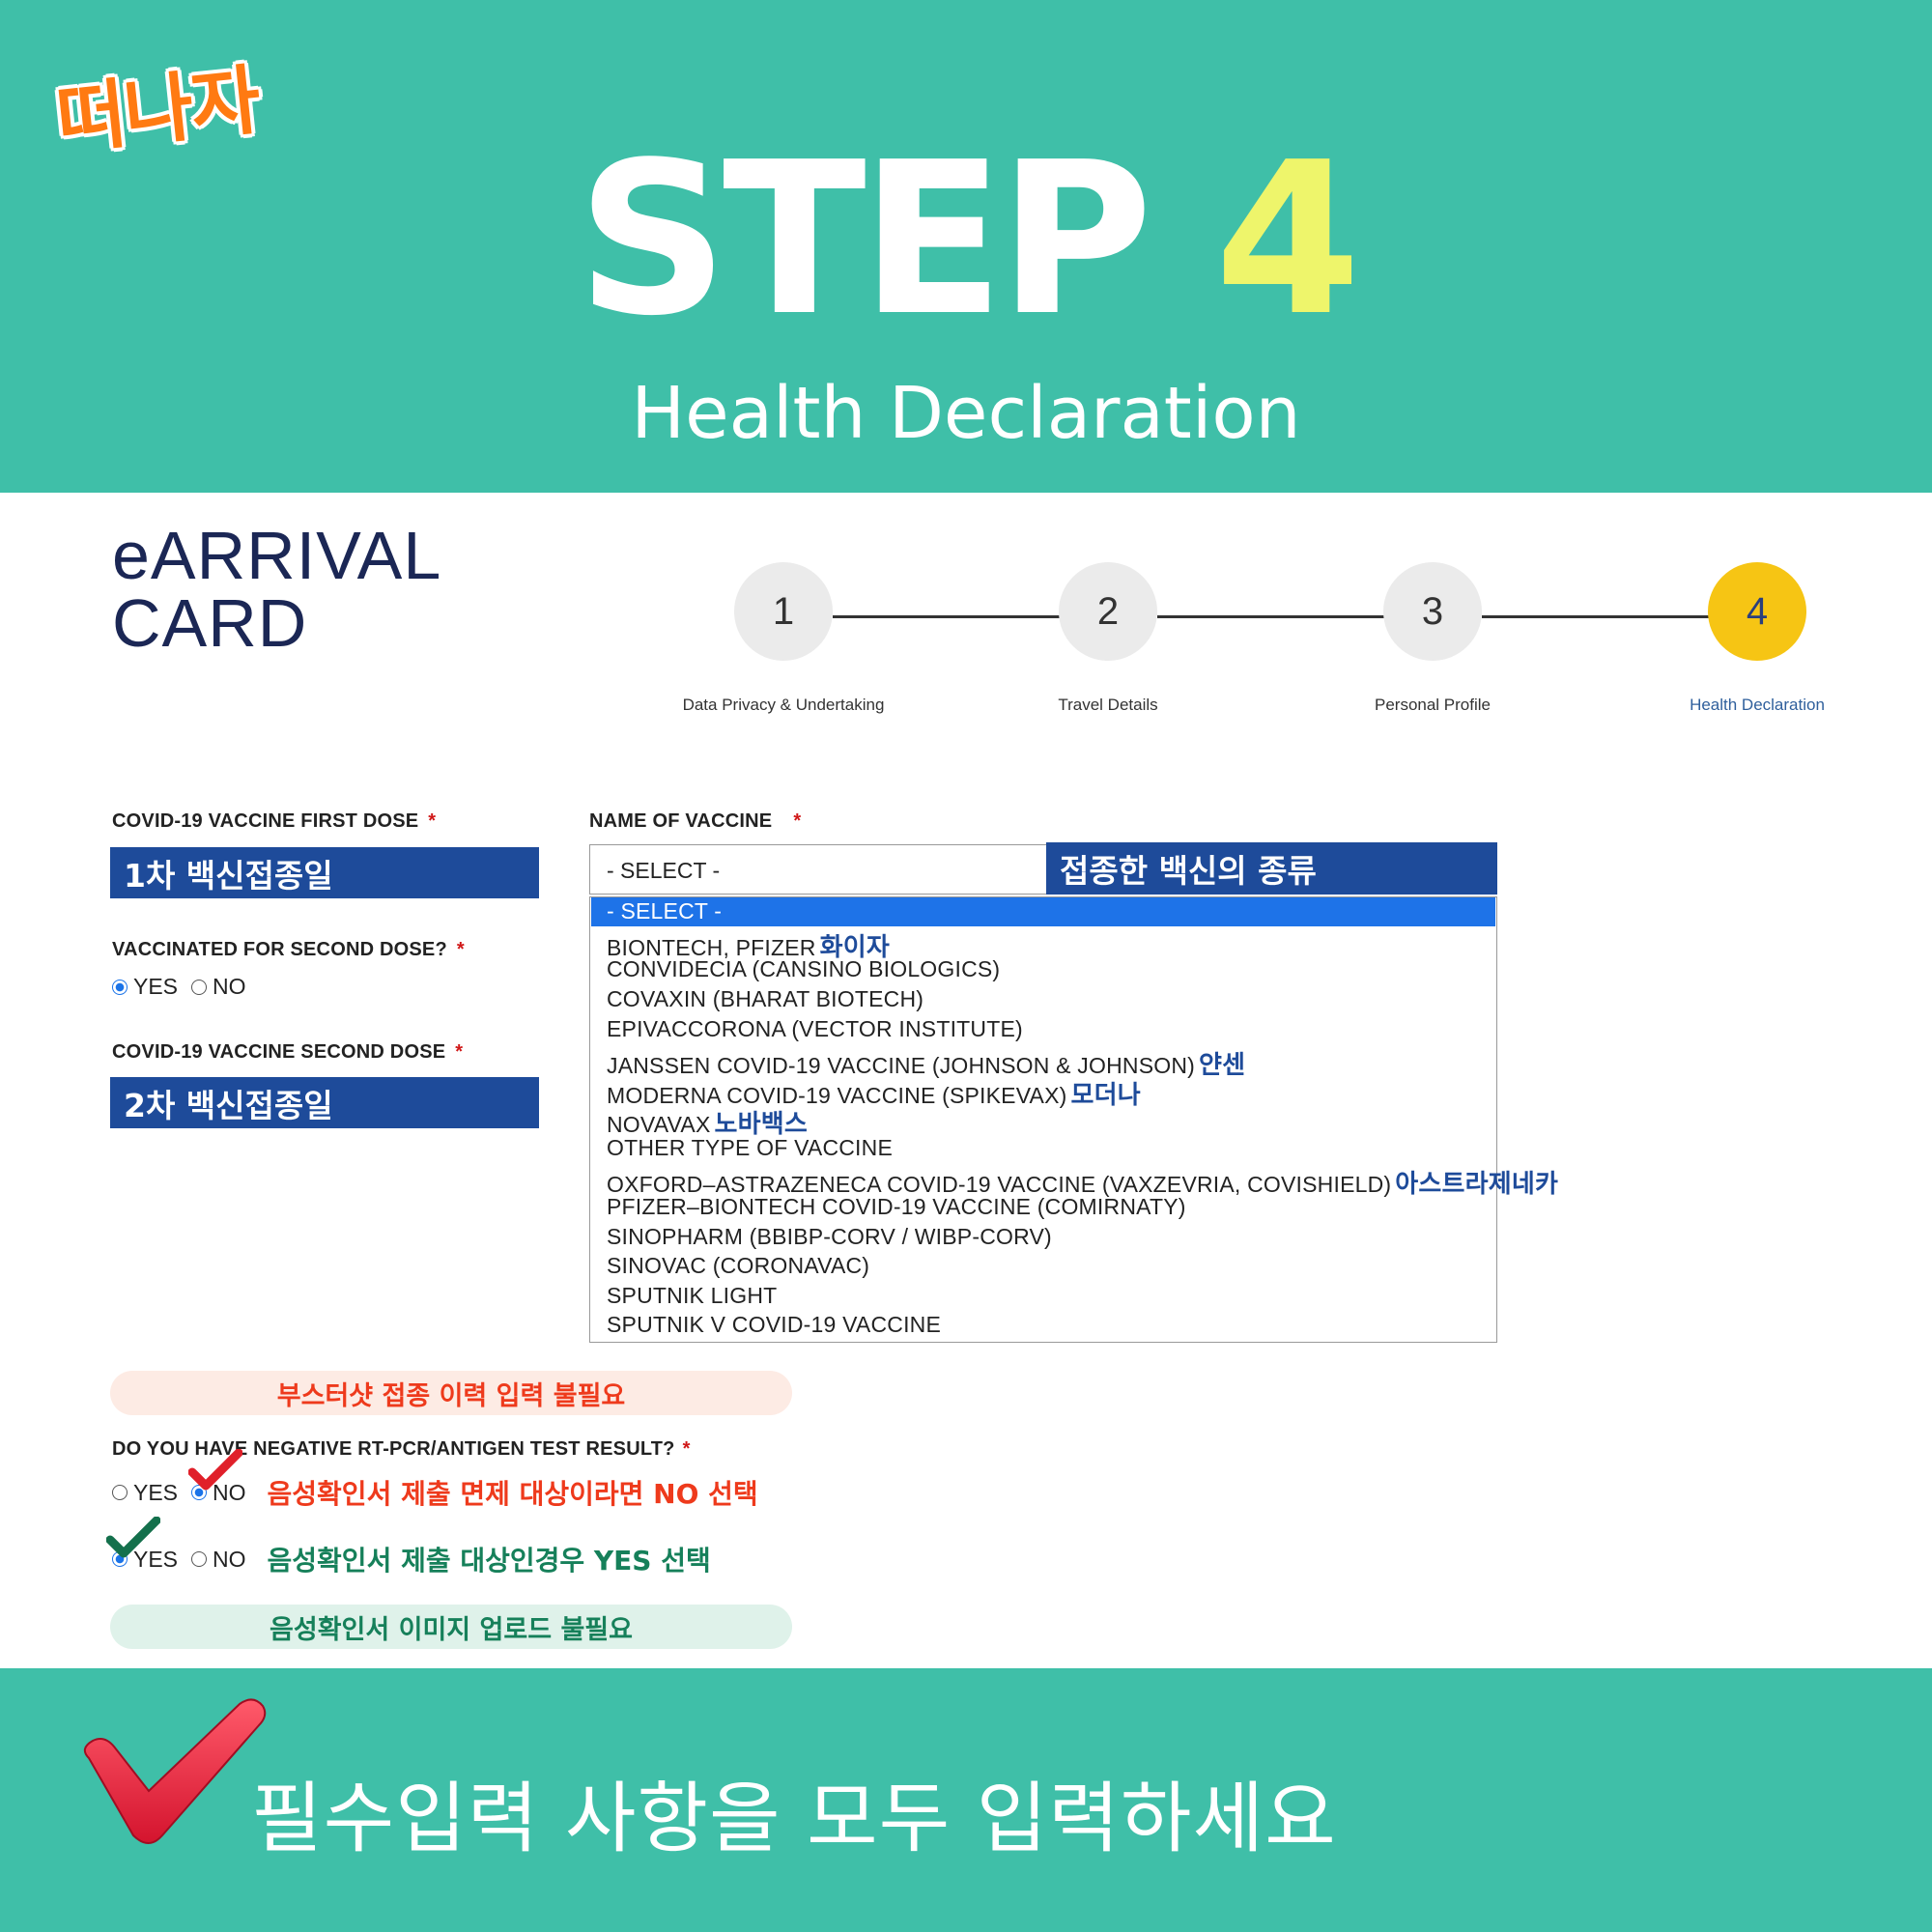  What do you see at coordinates (815, 1029) in the screenshot?
I see `vaccine-option: EPIVACCORONA (VECTOR INSTITUTE)` at bounding box center [815, 1029].